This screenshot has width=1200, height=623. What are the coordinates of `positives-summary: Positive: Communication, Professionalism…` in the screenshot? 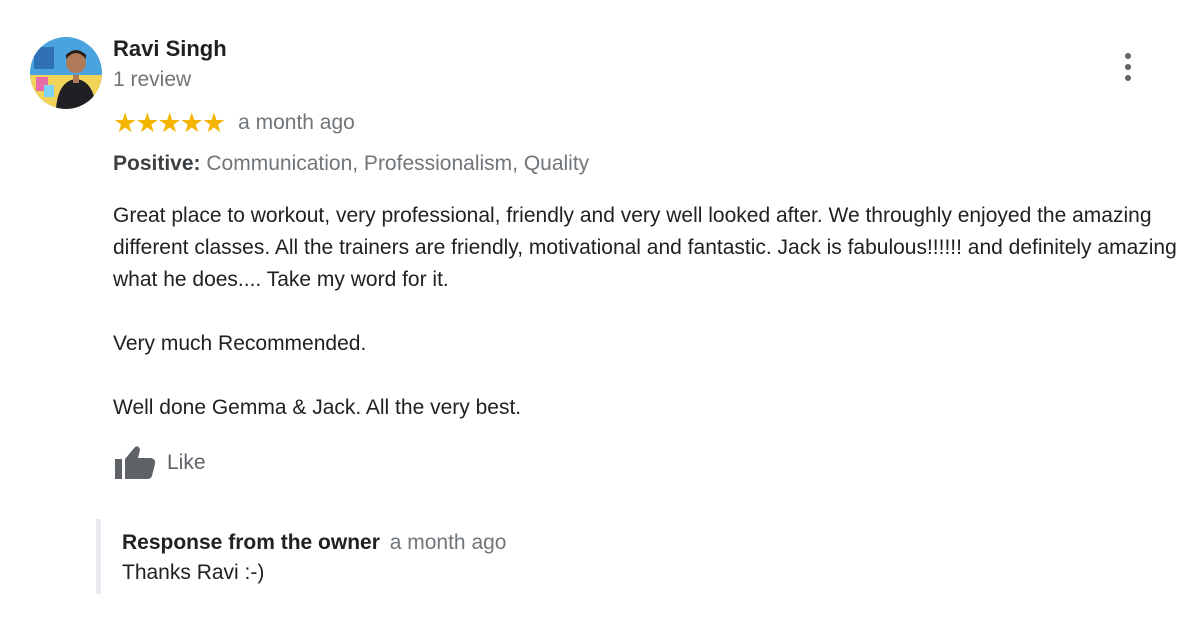 It's located at (351, 164).